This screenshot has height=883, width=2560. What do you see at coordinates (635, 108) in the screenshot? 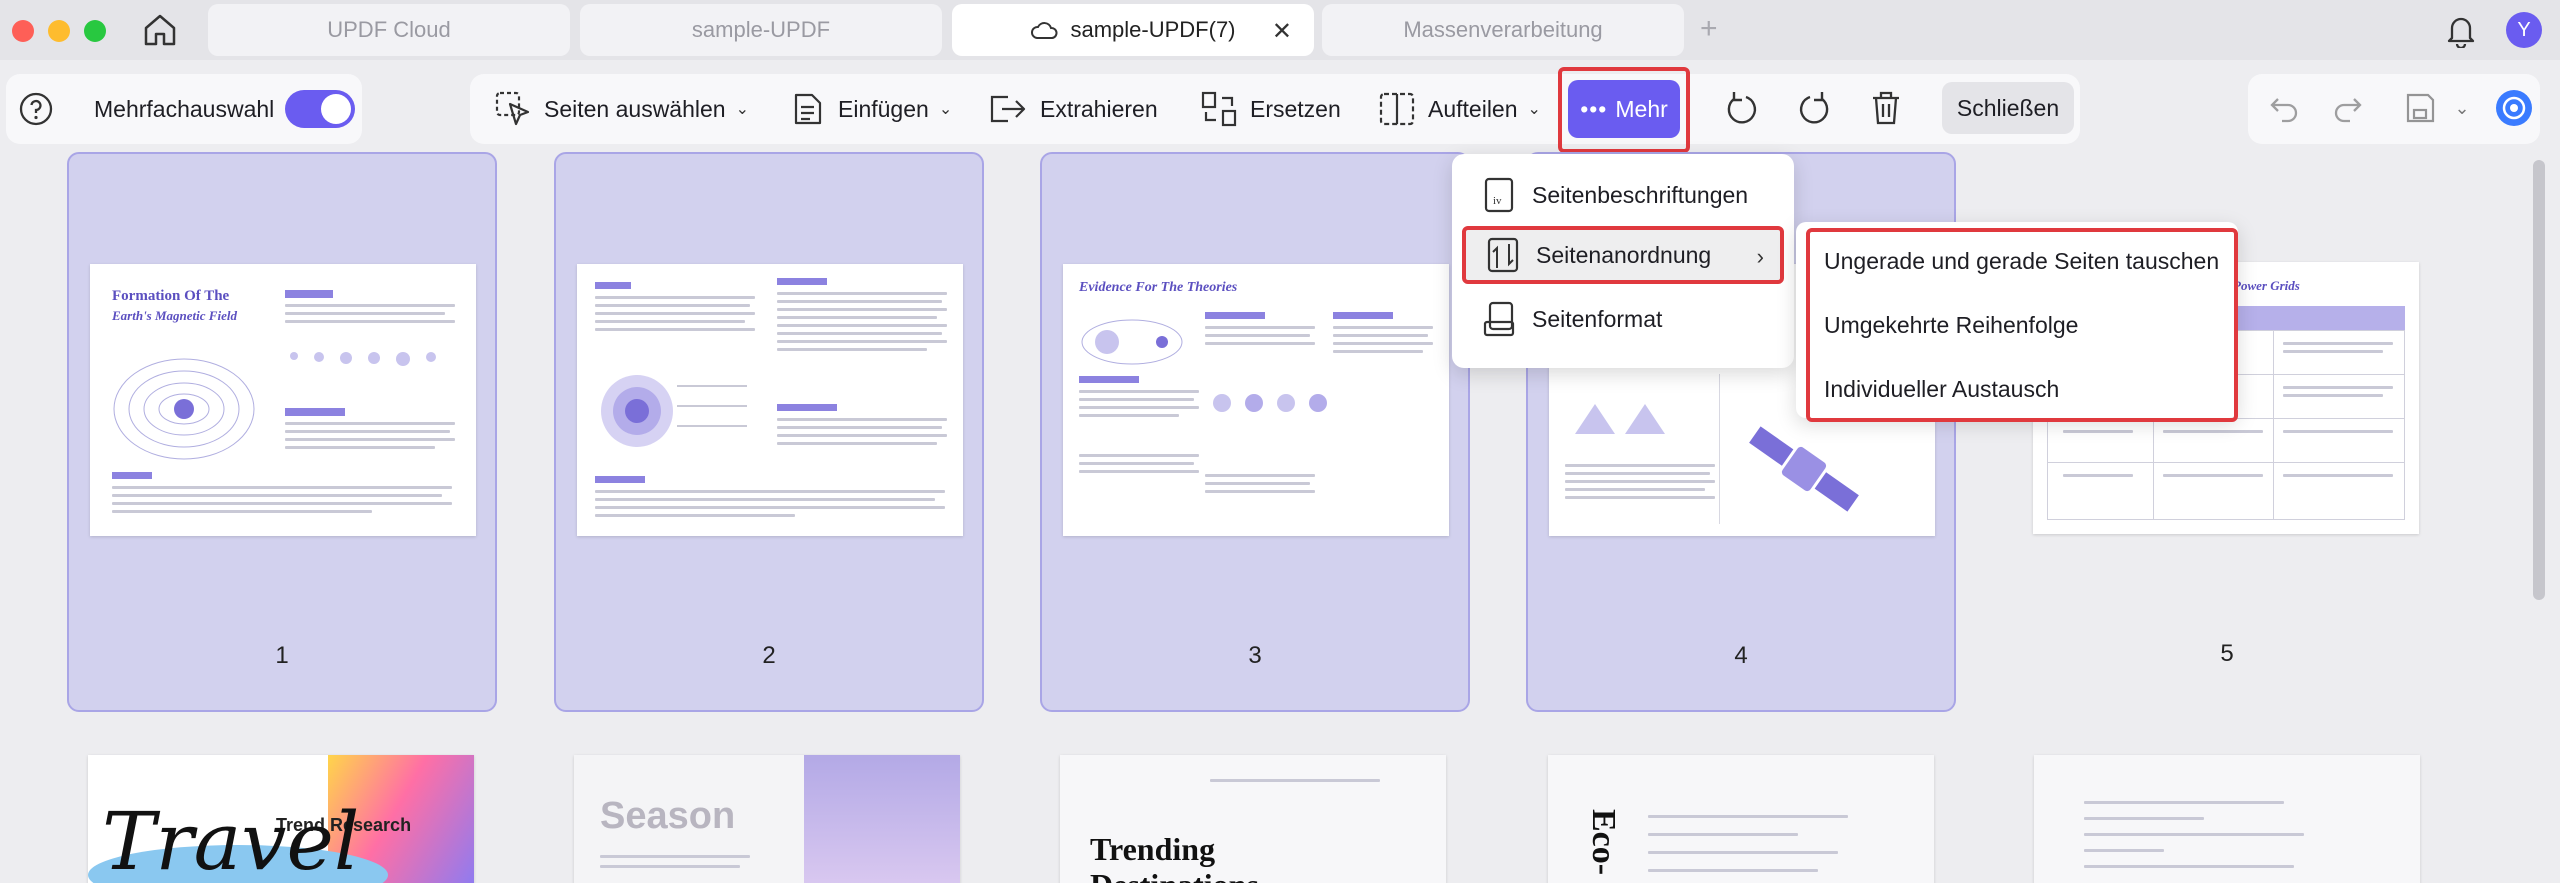
I see `select-pages-label: Seiten auswählen` at bounding box center [635, 108].